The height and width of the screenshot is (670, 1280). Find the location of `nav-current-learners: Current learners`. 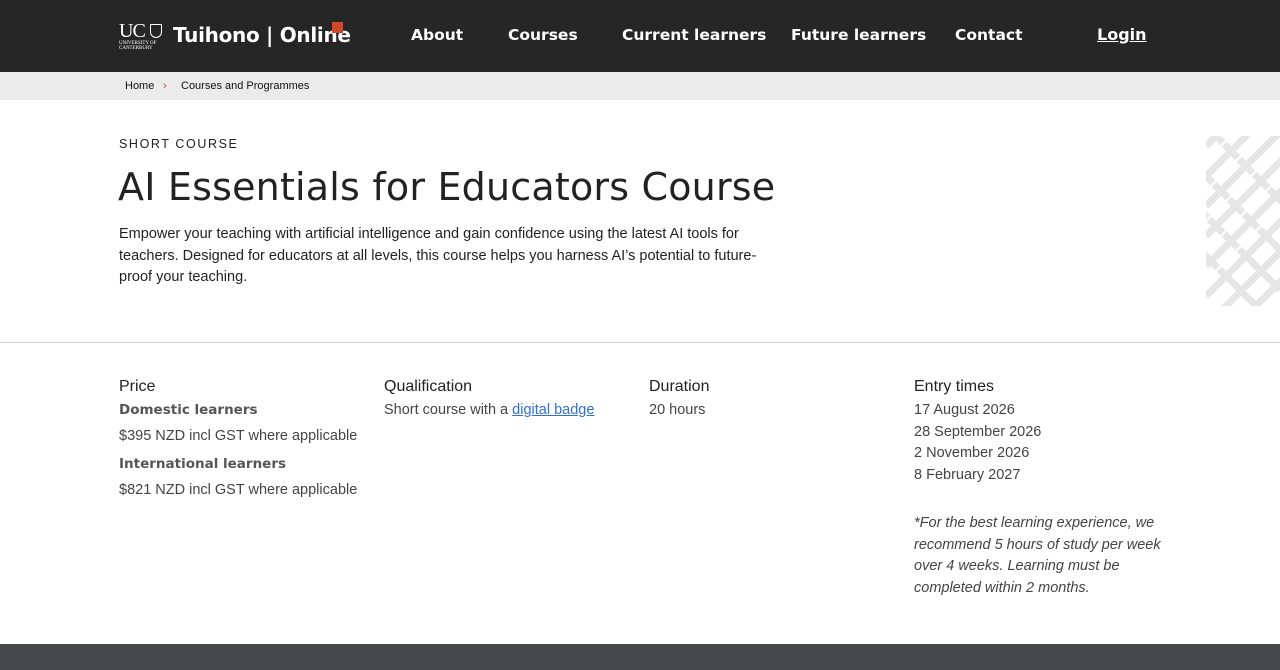

nav-current-learners: Current learners is located at coordinates (694, 35).